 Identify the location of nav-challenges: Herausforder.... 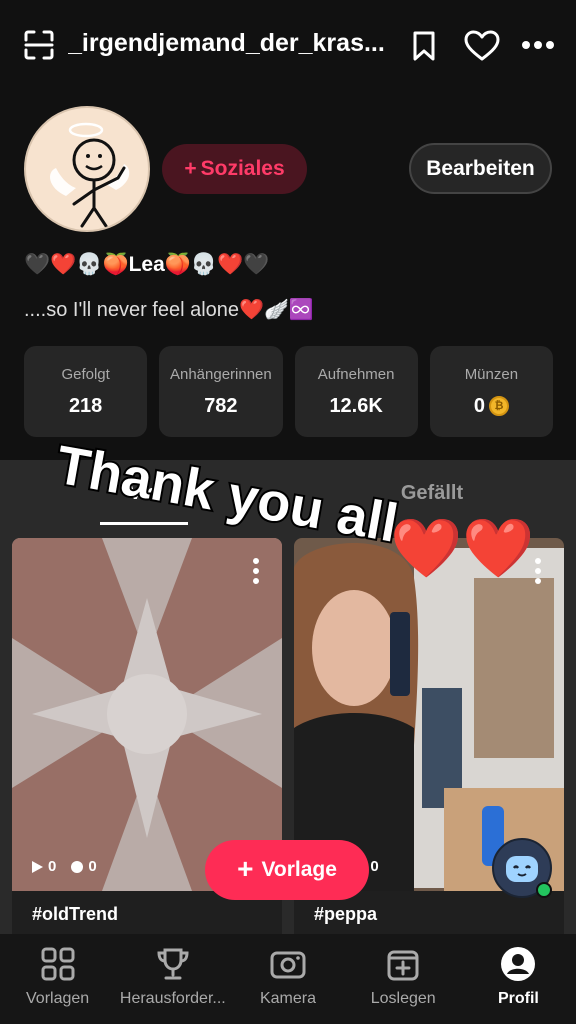
(172, 979).